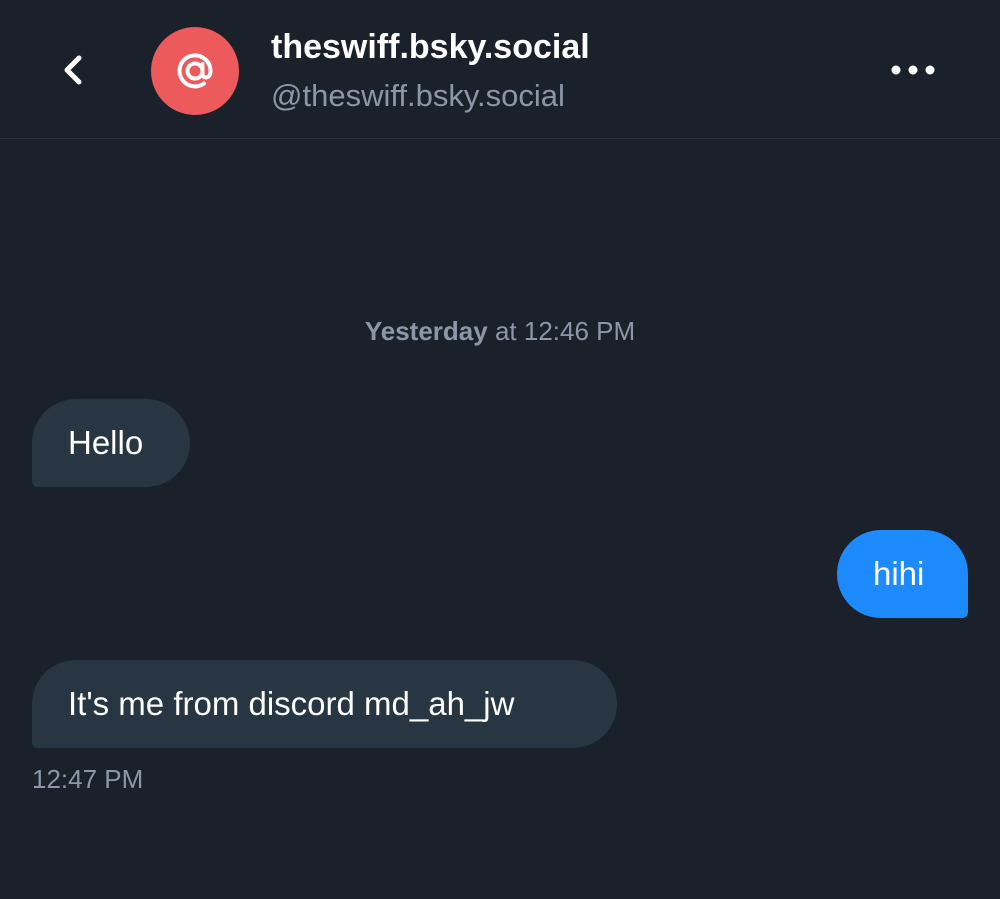  What do you see at coordinates (426, 331) in the screenshot?
I see `date-separator-day: Yesterday` at bounding box center [426, 331].